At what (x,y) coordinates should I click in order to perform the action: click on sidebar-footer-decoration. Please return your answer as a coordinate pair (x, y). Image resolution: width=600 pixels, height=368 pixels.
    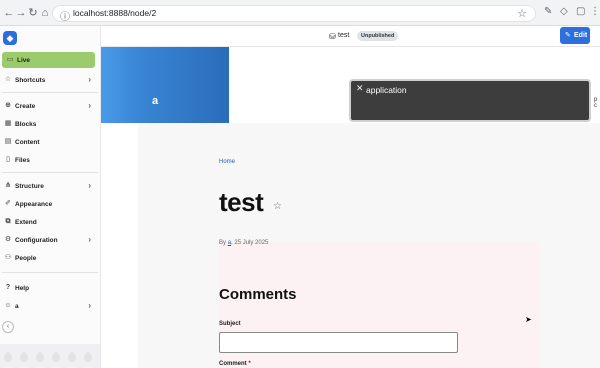
    Looking at the image, I should click on (50, 356).